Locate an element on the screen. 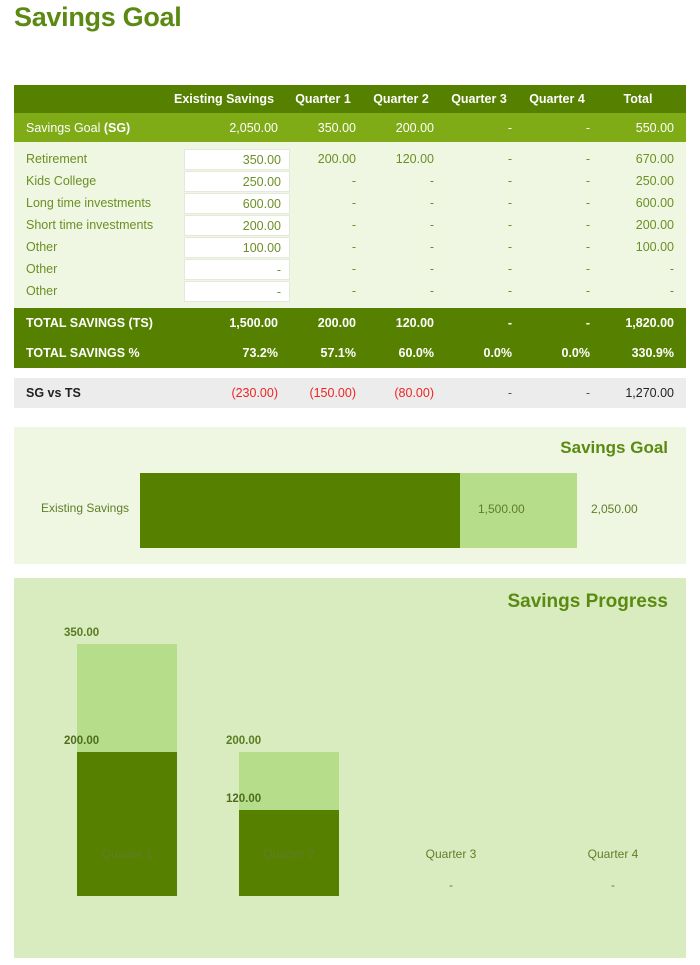 The width and height of the screenshot is (700, 965). existing-savings-input: 250.00 is located at coordinates (237, 181).